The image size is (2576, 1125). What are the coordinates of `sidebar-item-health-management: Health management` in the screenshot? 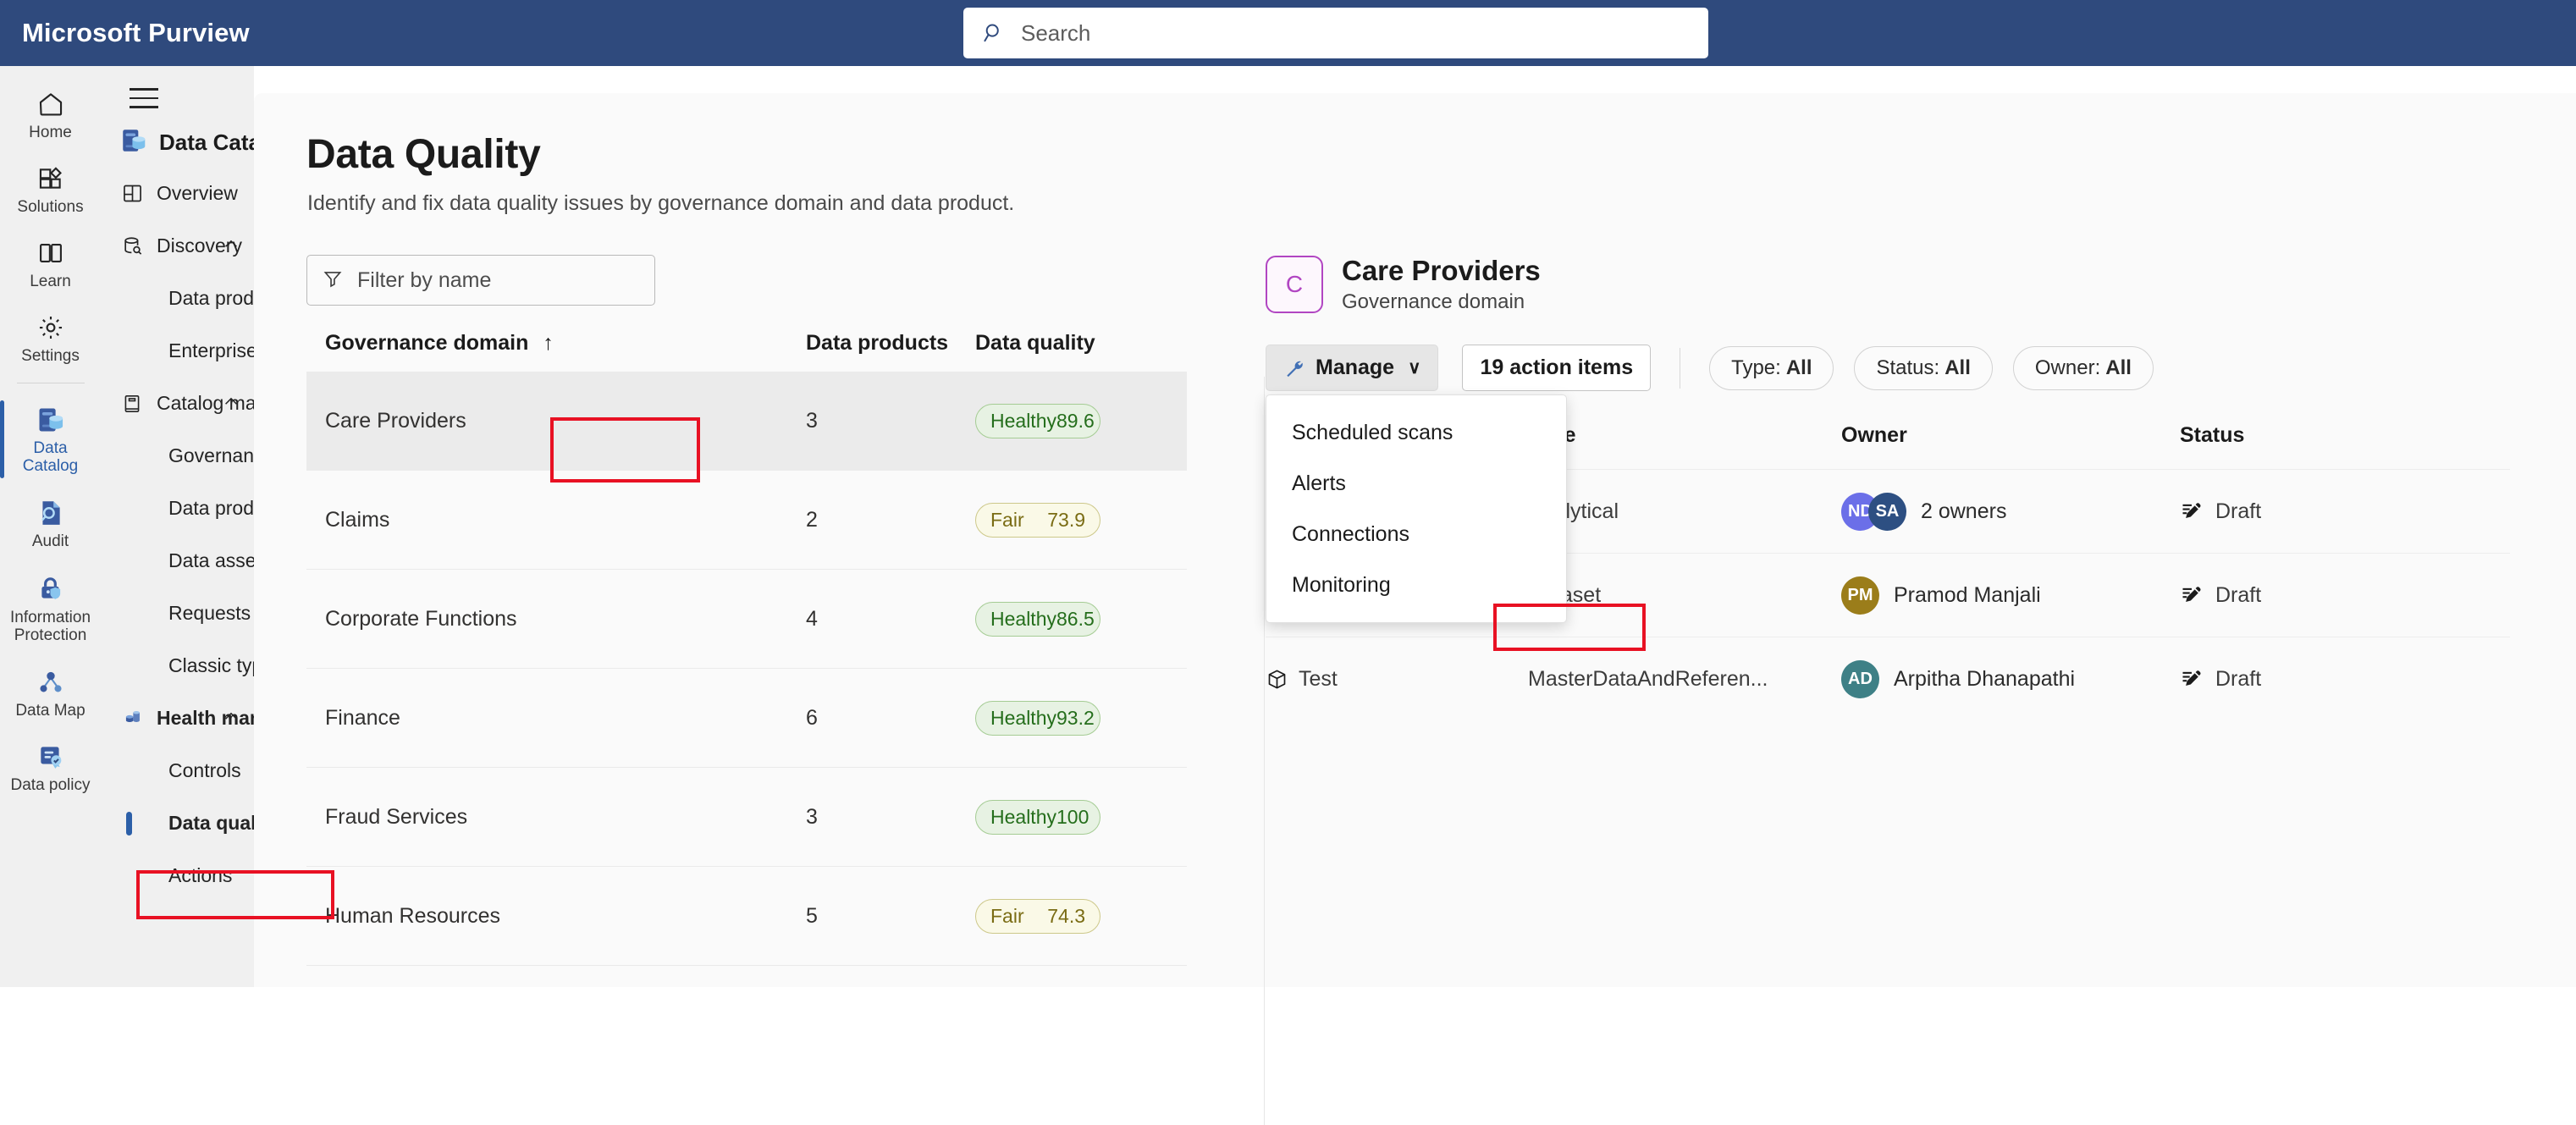 It's located at (222, 718).